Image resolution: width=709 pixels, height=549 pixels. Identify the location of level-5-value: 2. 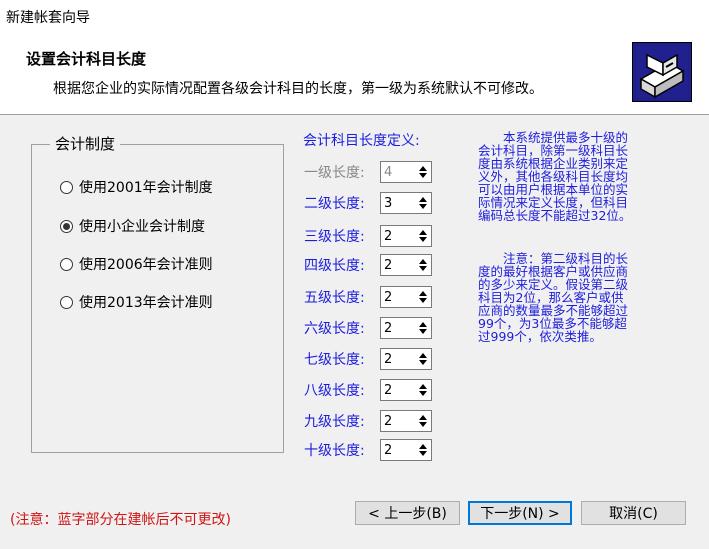
(398, 297).